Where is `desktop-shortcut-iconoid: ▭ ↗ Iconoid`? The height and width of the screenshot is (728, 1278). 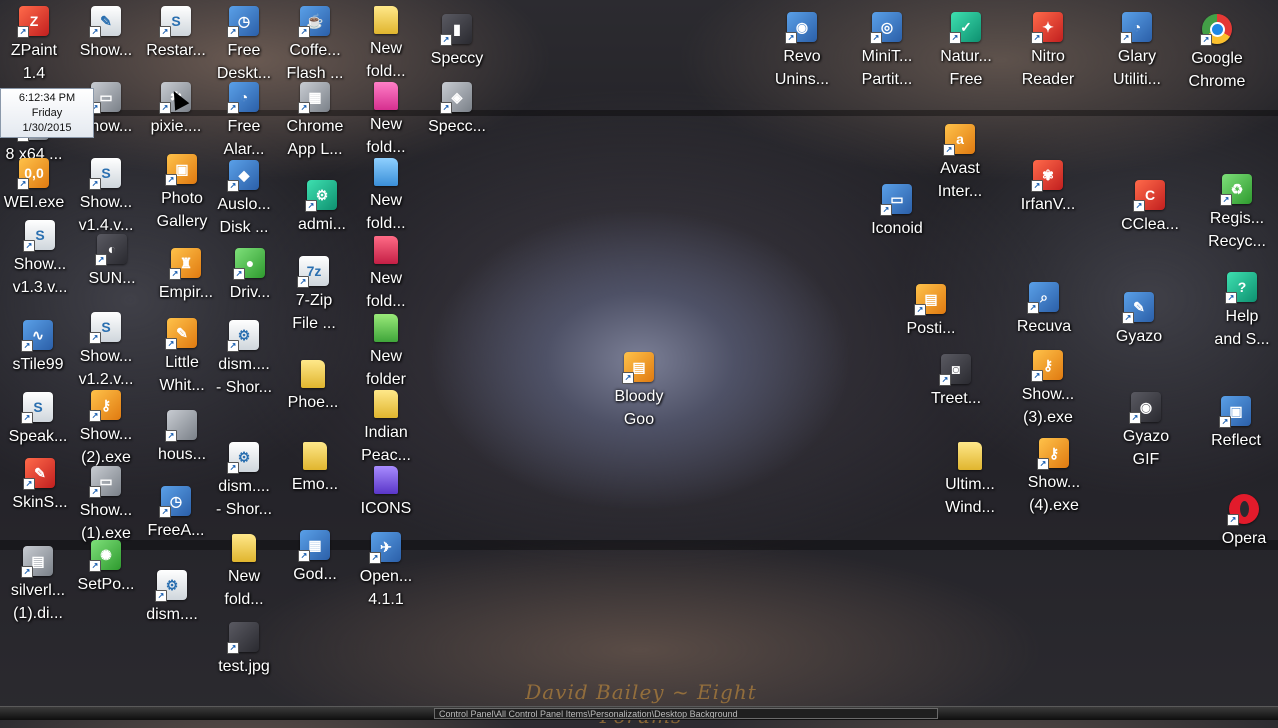
desktop-shortcut-iconoid: ▭ ↗ Iconoid is located at coordinates (897, 212).